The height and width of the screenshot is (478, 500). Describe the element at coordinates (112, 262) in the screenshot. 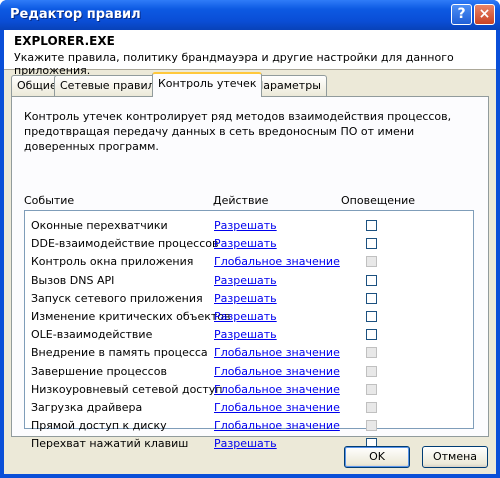

I see `event-name: Контроль окна приложения` at that location.